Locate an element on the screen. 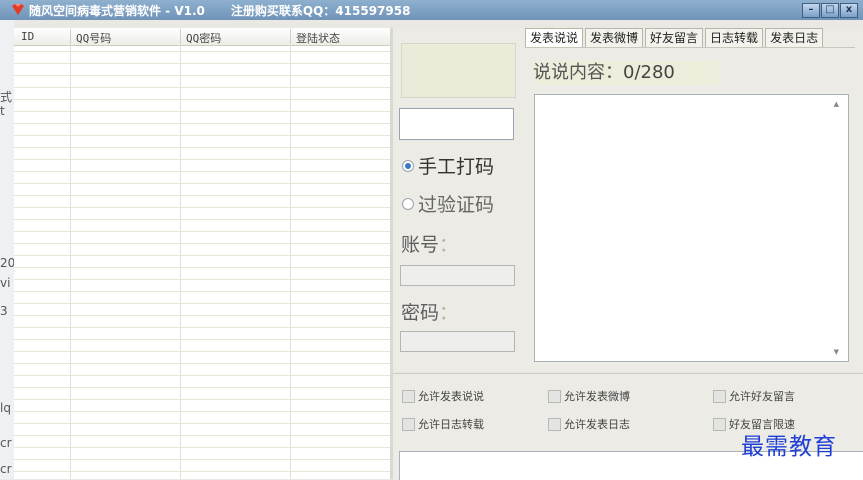 Image resolution: width=863 pixels, height=480 pixels. content-counter: 说说内容：0/280 is located at coordinates (626, 73).